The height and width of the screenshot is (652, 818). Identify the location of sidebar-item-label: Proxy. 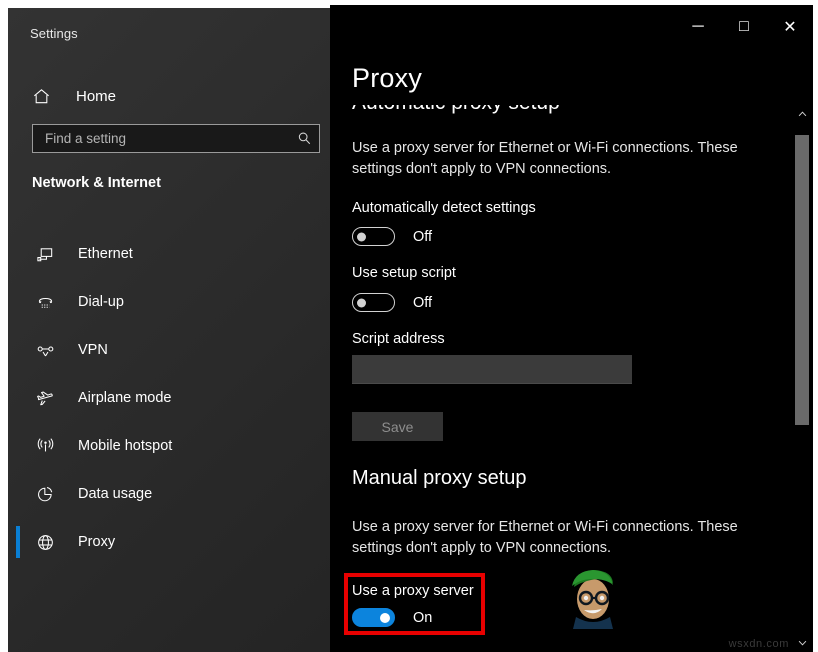
(97, 542).